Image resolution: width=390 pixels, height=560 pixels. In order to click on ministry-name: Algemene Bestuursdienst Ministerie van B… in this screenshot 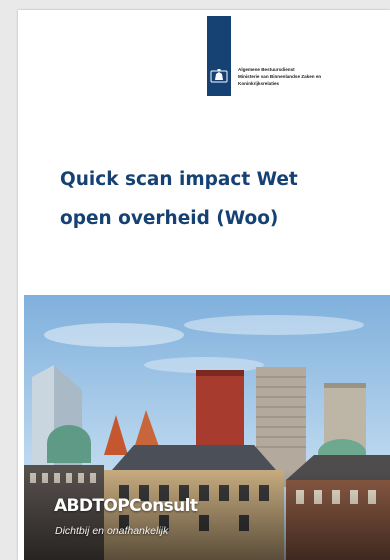, I will do `click(280, 76)`.